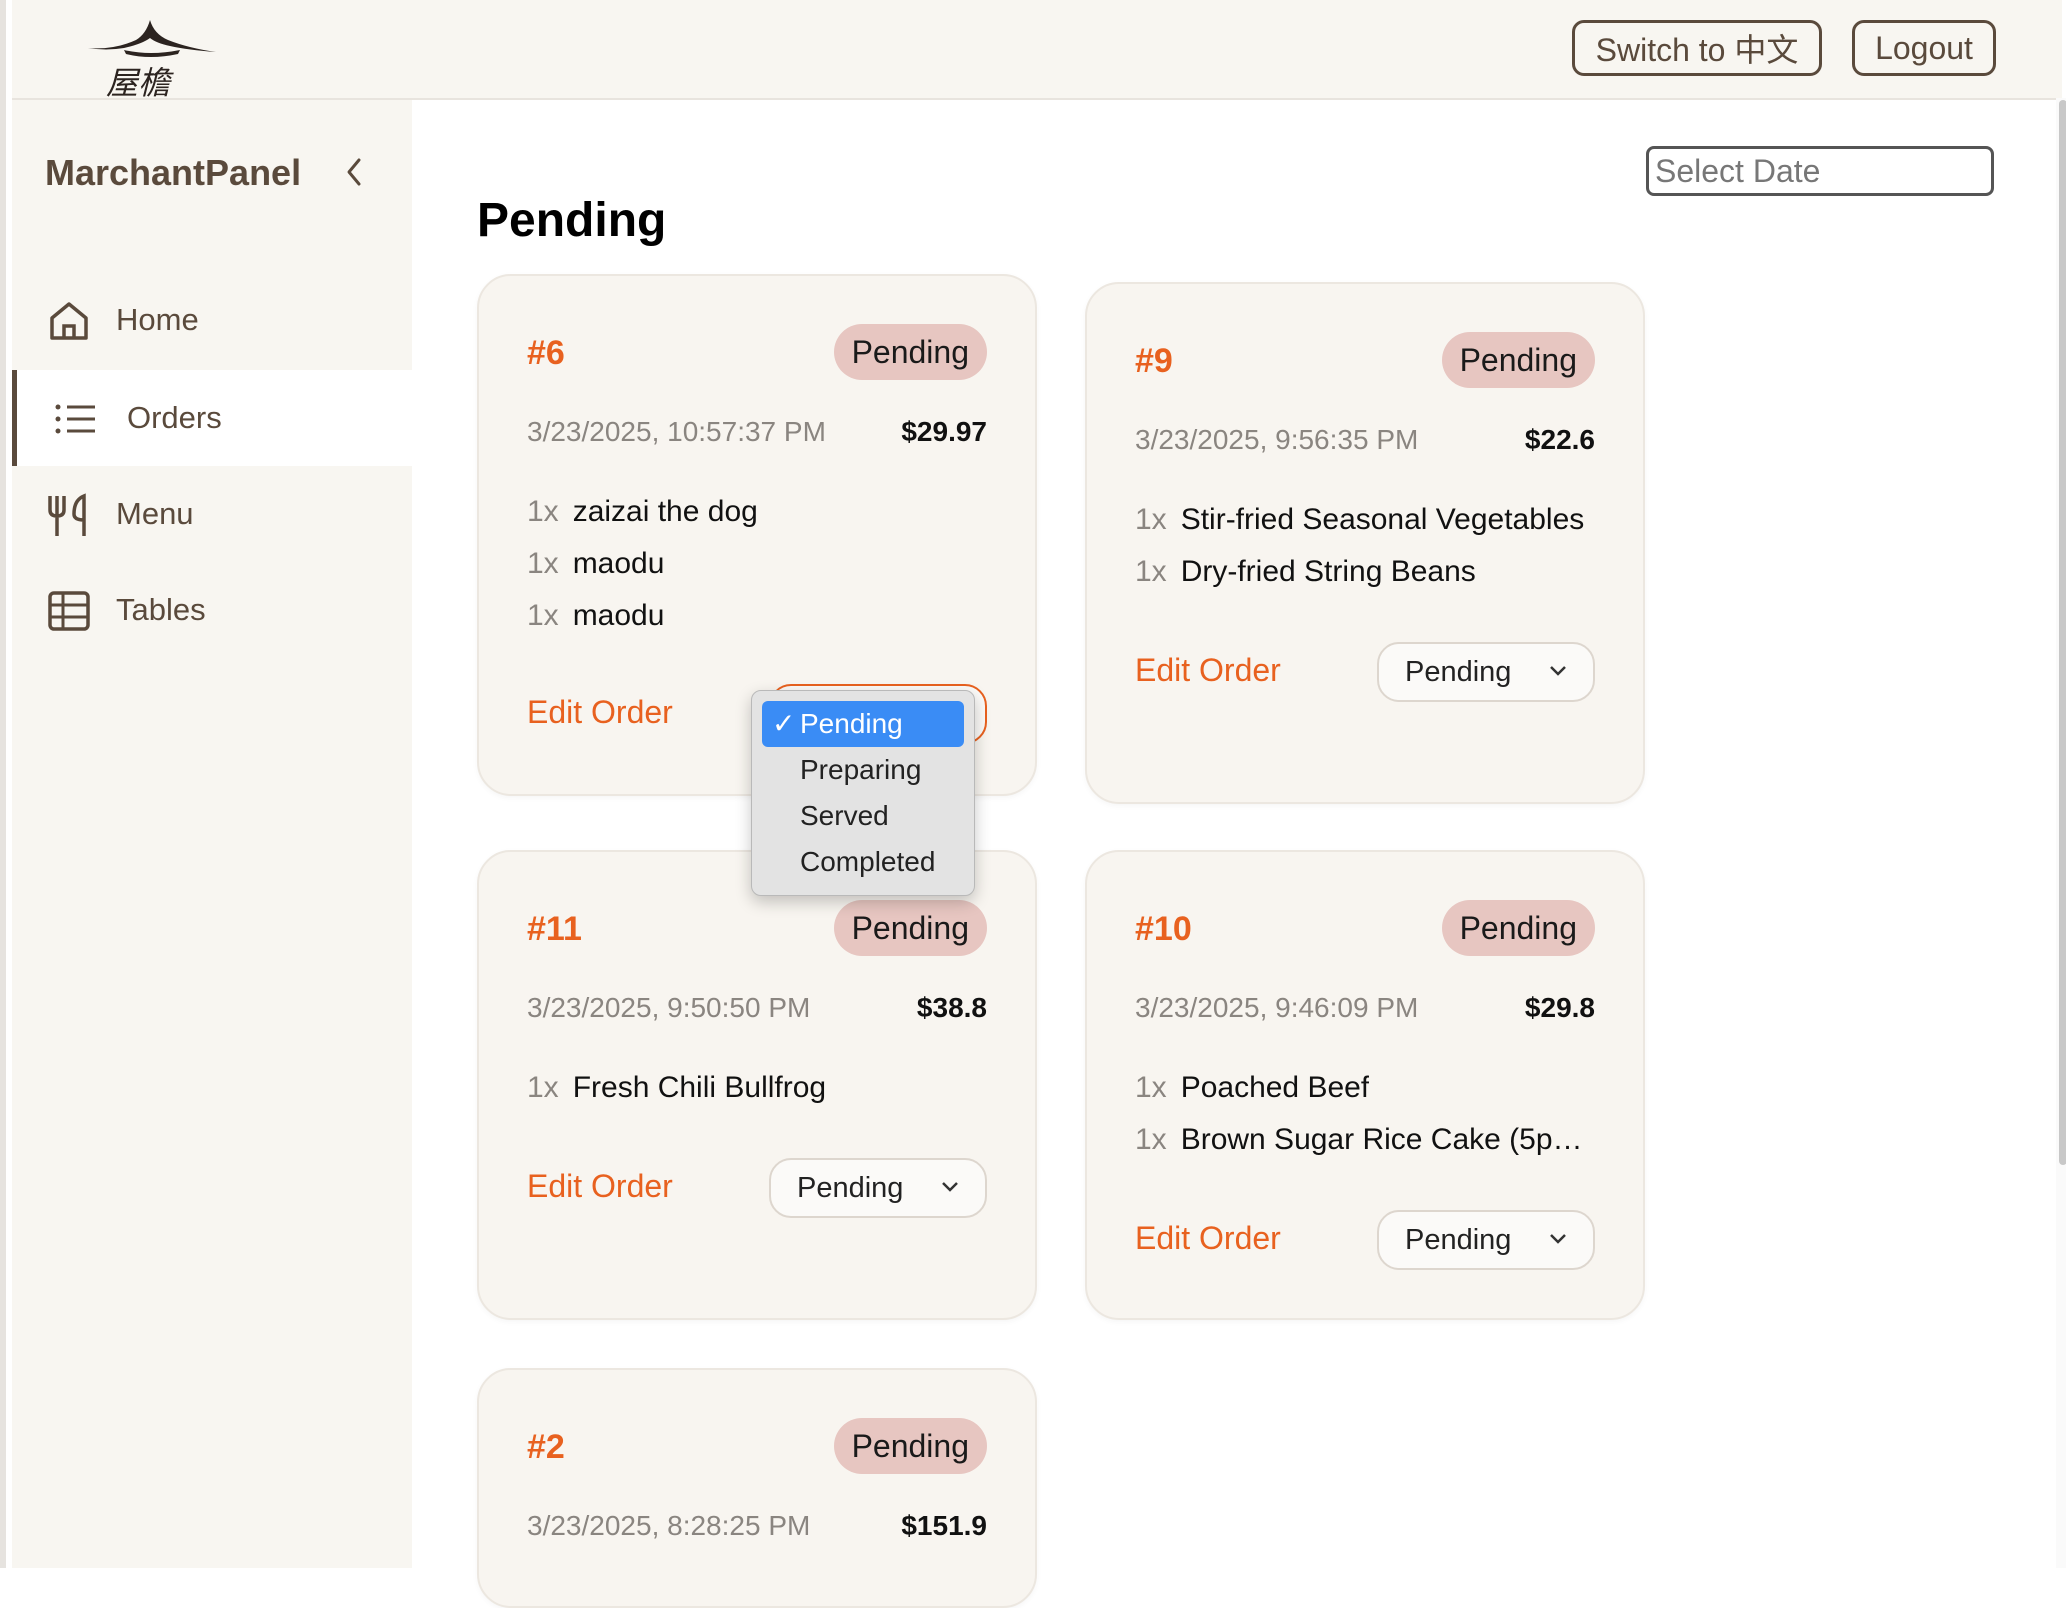 Image resolution: width=2066 pixels, height=1608 pixels. I want to click on list-item: 1x zaizai the dog, so click(642, 512).